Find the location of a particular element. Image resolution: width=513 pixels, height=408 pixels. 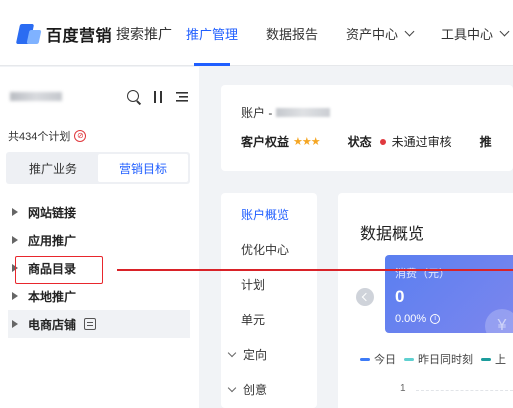

sort-icon is located at coordinates (158, 97).